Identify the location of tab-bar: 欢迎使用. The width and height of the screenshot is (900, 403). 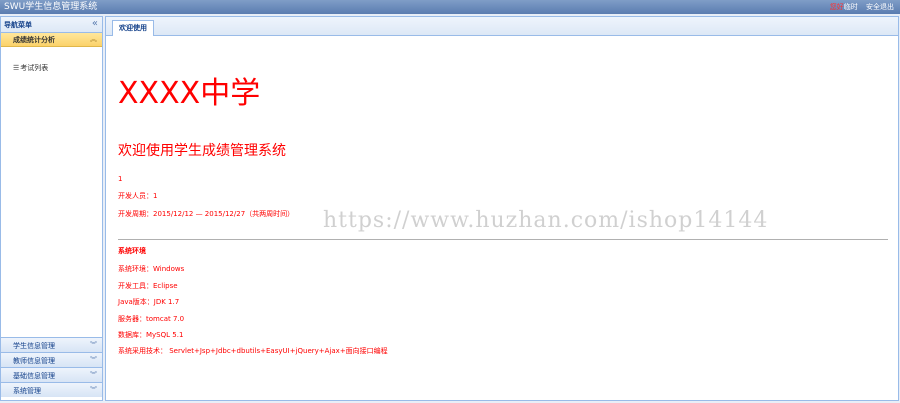
(502, 26).